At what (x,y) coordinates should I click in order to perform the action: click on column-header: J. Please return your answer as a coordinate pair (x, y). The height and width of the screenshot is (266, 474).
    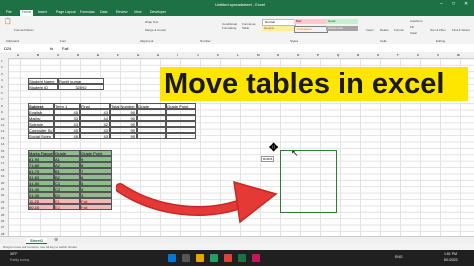
    Looking at the image, I should click on (198, 55).